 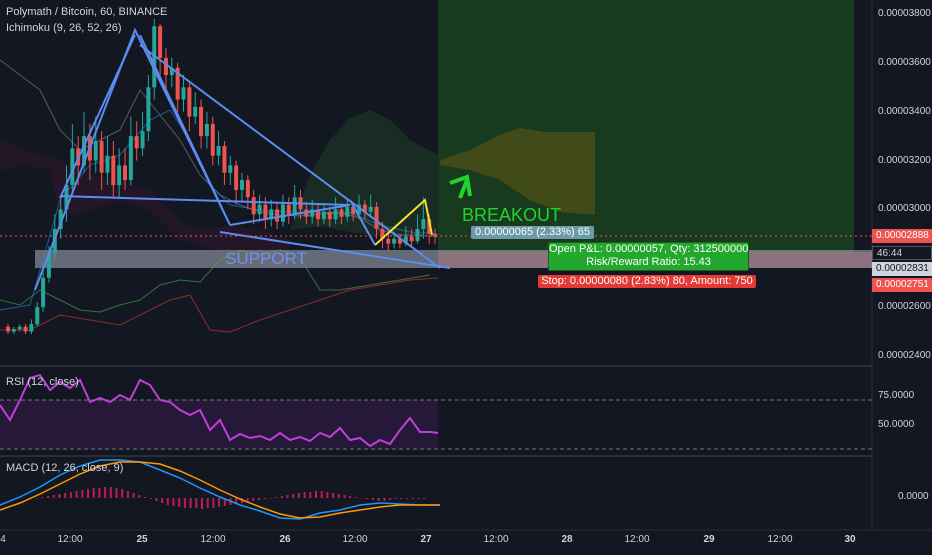 I want to click on macd-histogram, so click(x=228, y=498).